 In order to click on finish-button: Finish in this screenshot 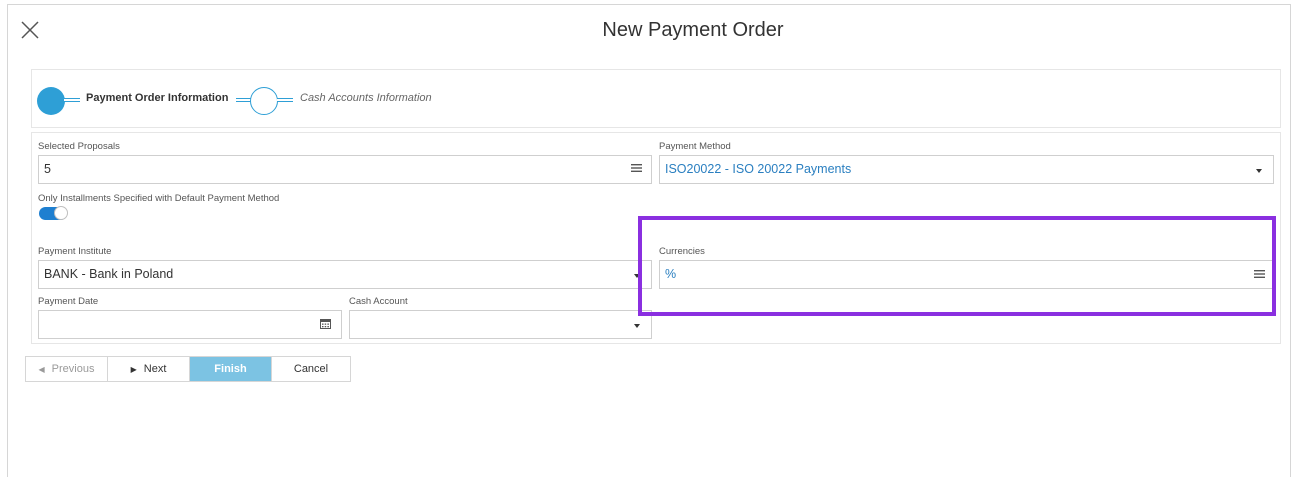, I will do `click(231, 369)`.